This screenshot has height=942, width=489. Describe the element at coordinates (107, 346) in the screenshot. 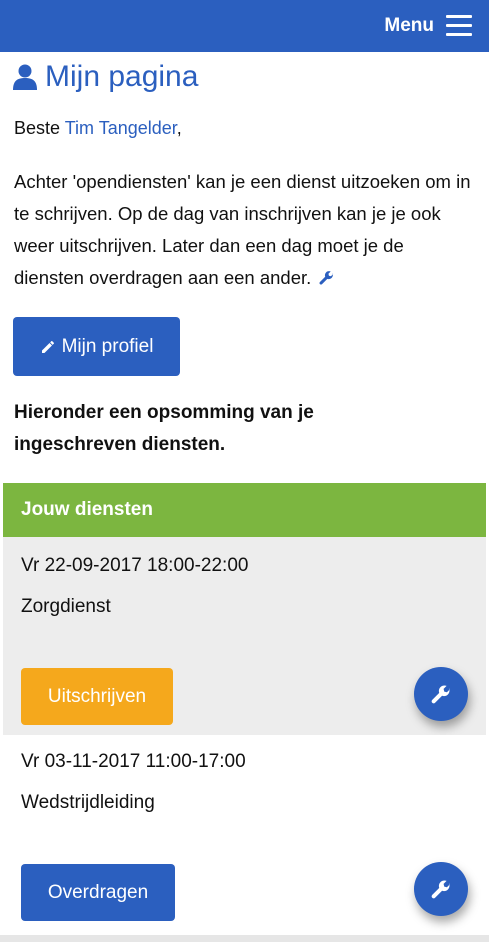

I see `profile-button-label: Mijn profiel` at that location.